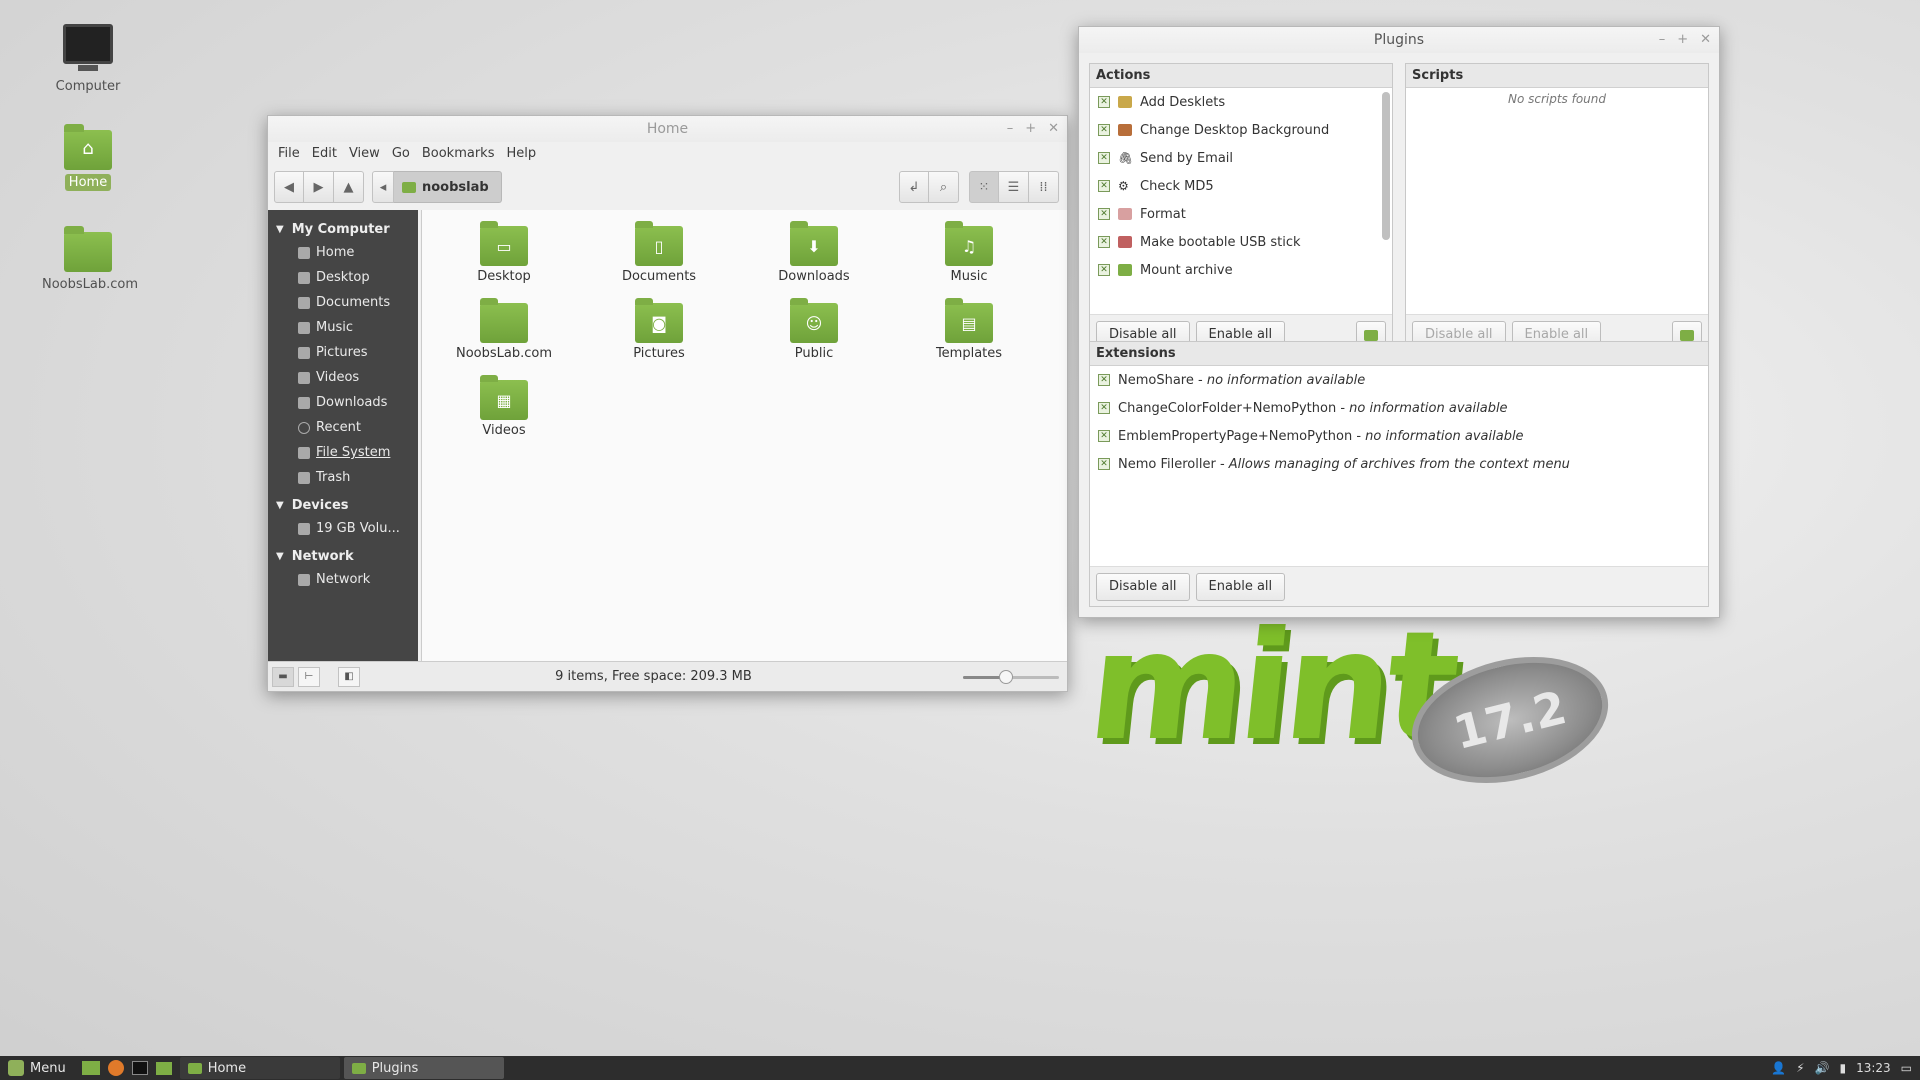 The height and width of the screenshot is (1080, 1920). I want to click on show-desktop-icon: ▭, so click(1906, 1068).